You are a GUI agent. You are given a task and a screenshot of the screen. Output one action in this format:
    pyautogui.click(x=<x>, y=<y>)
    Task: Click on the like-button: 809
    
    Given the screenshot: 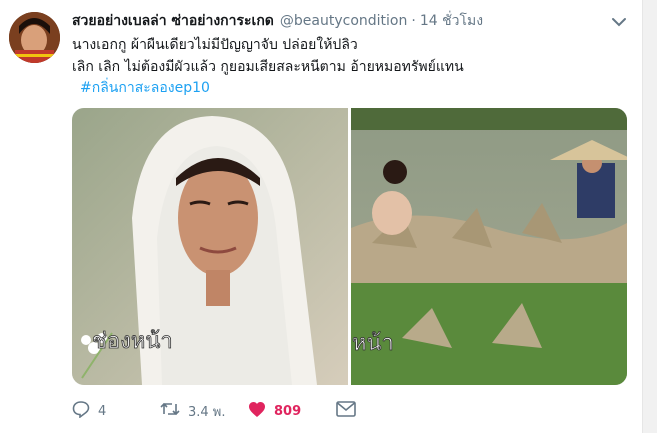 What is the action you would take?
    pyautogui.click(x=292, y=411)
    